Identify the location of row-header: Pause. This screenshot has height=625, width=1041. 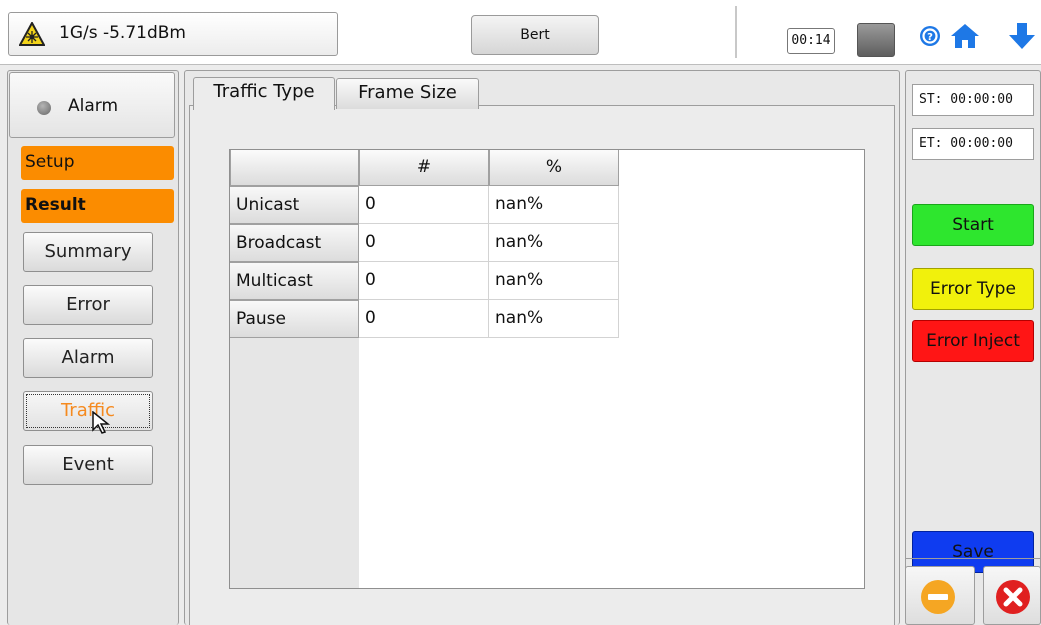
(294, 319).